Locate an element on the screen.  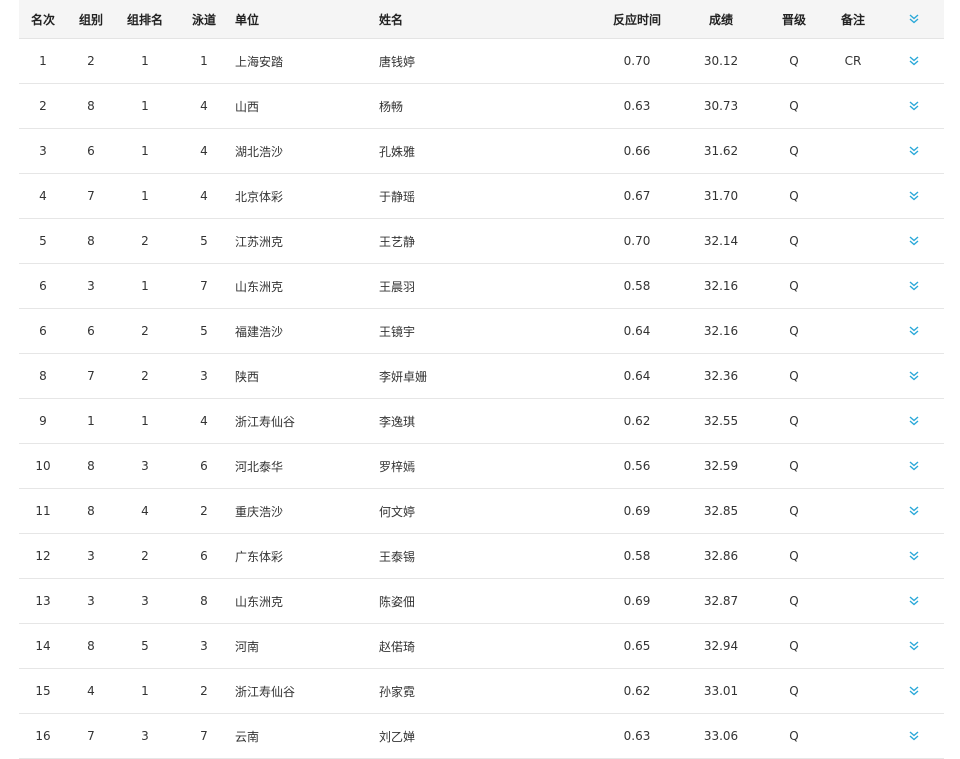
table-row: 9 1 1 4 浙江寿仙谷 李逸琪 0.62 32.55 Q is located at coordinates (481, 421).